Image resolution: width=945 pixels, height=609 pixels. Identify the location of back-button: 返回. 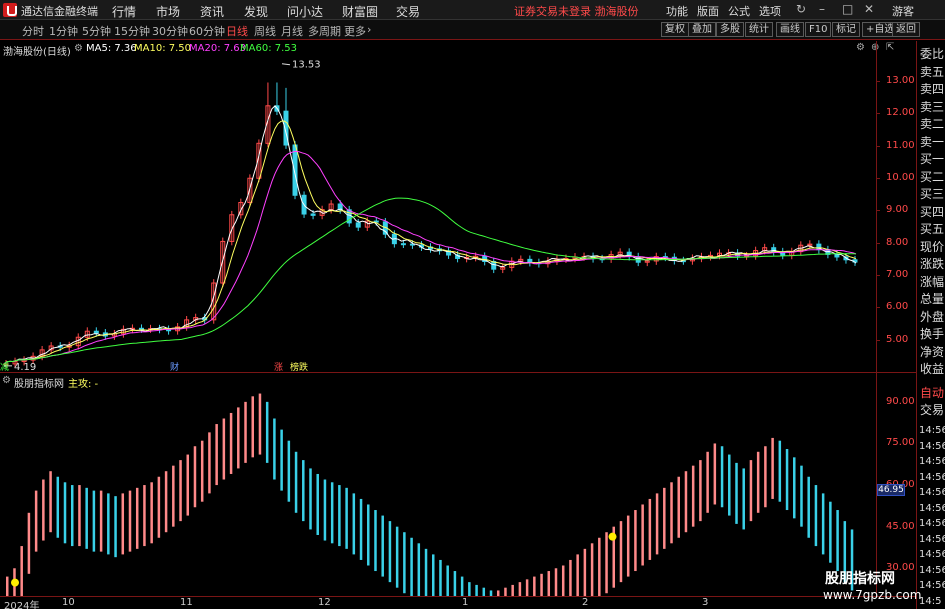
(906, 29).